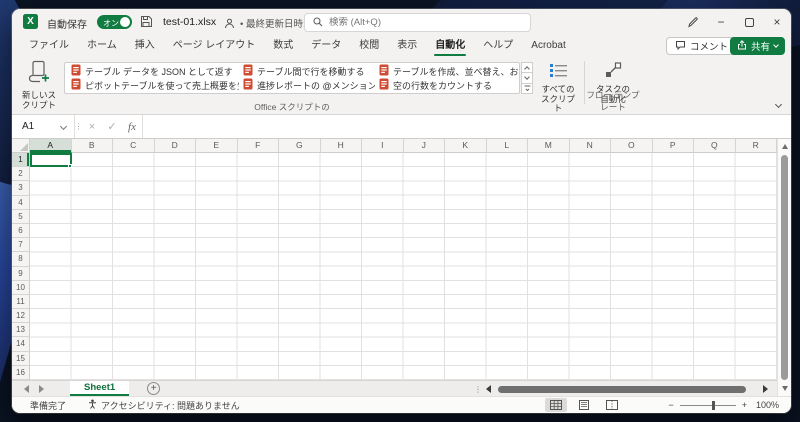 The image size is (800, 422). I want to click on horizontal-scrollbar, so click(629, 389).